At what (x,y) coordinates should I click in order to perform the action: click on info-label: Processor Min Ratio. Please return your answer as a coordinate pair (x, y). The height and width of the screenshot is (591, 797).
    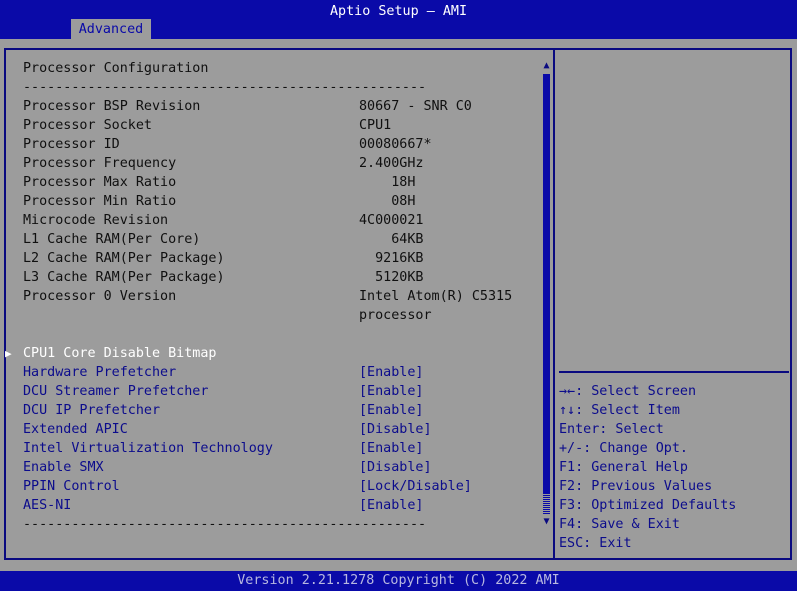
    Looking at the image, I should click on (100, 201).